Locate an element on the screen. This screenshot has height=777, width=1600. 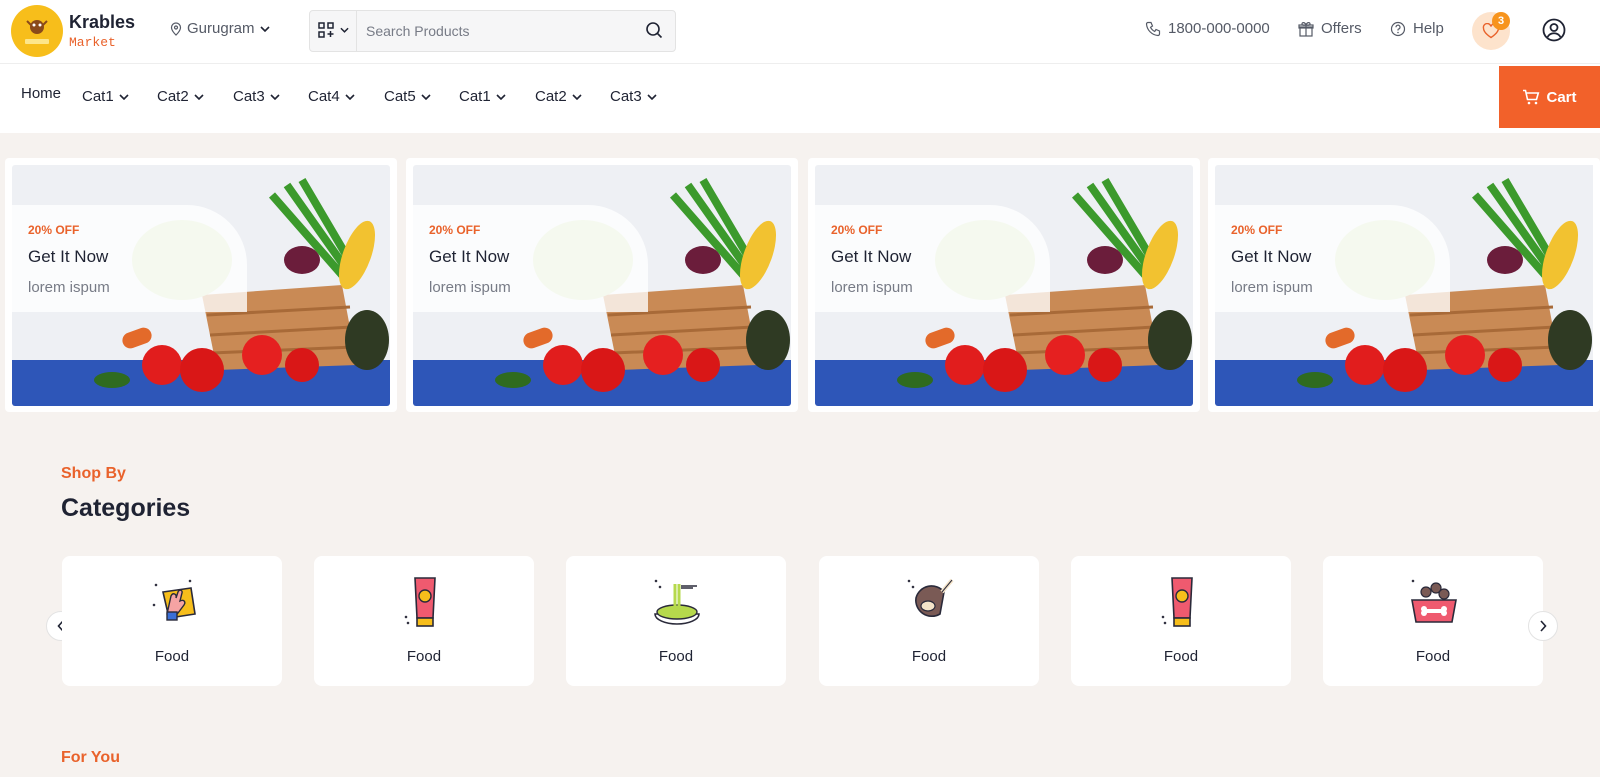
brand-subtitle: Market is located at coordinates (92, 42).